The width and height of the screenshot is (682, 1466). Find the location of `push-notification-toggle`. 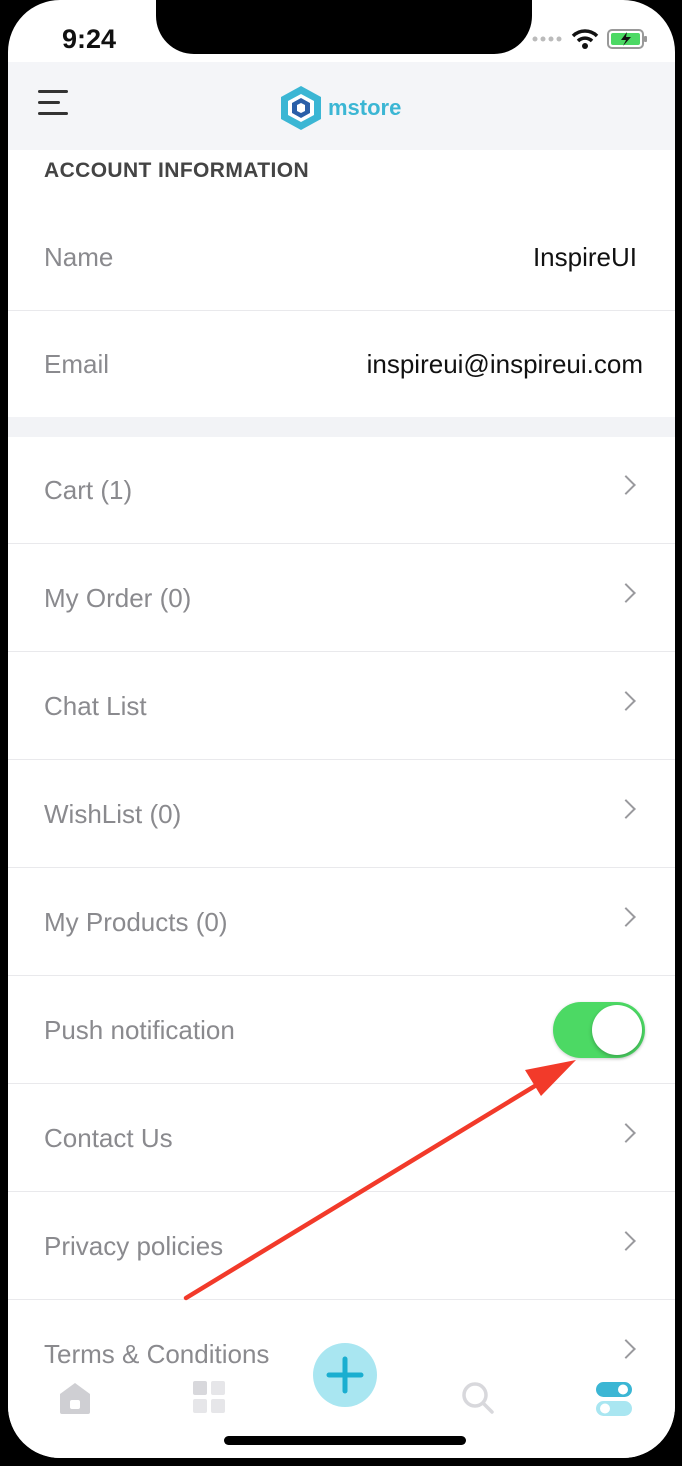

push-notification-toggle is located at coordinates (599, 1030).